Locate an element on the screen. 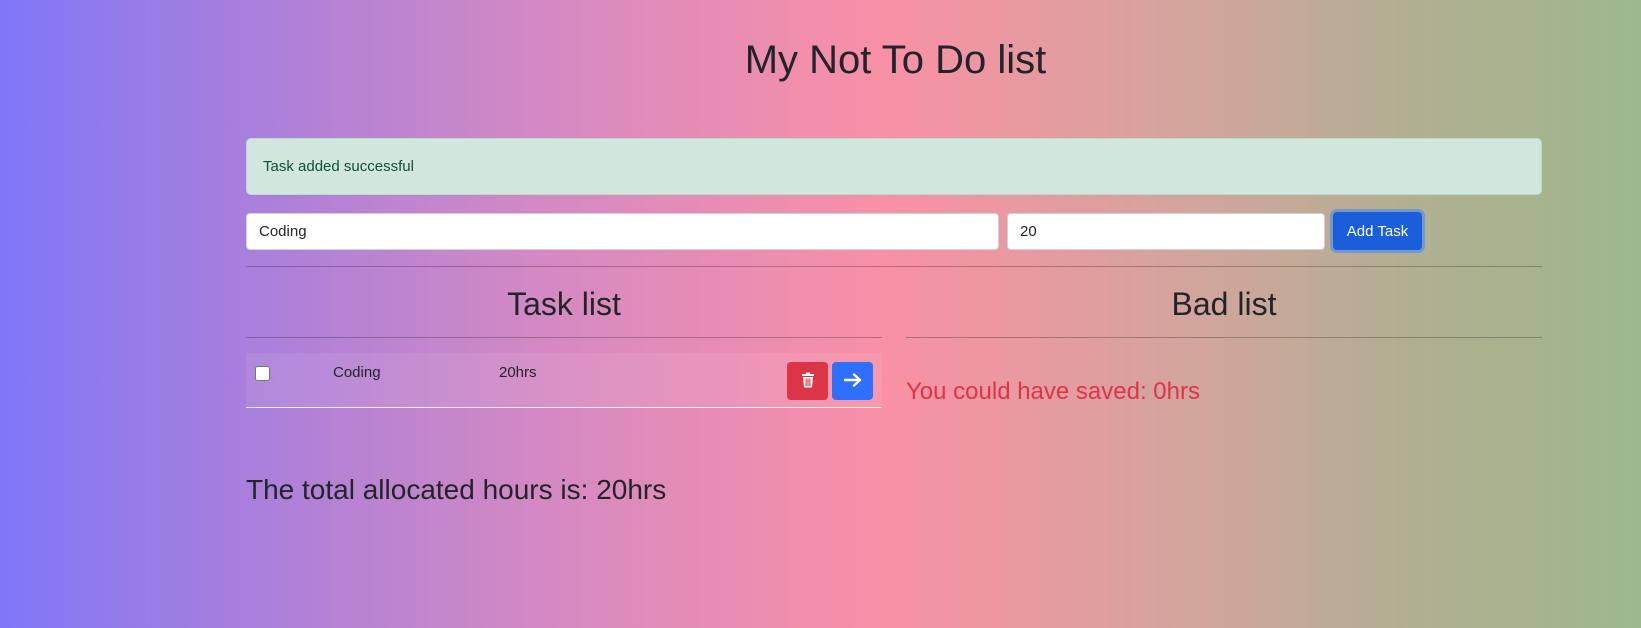 This screenshot has height=628, width=1641. move-to-bad-list-button is located at coordinates (852, 381).